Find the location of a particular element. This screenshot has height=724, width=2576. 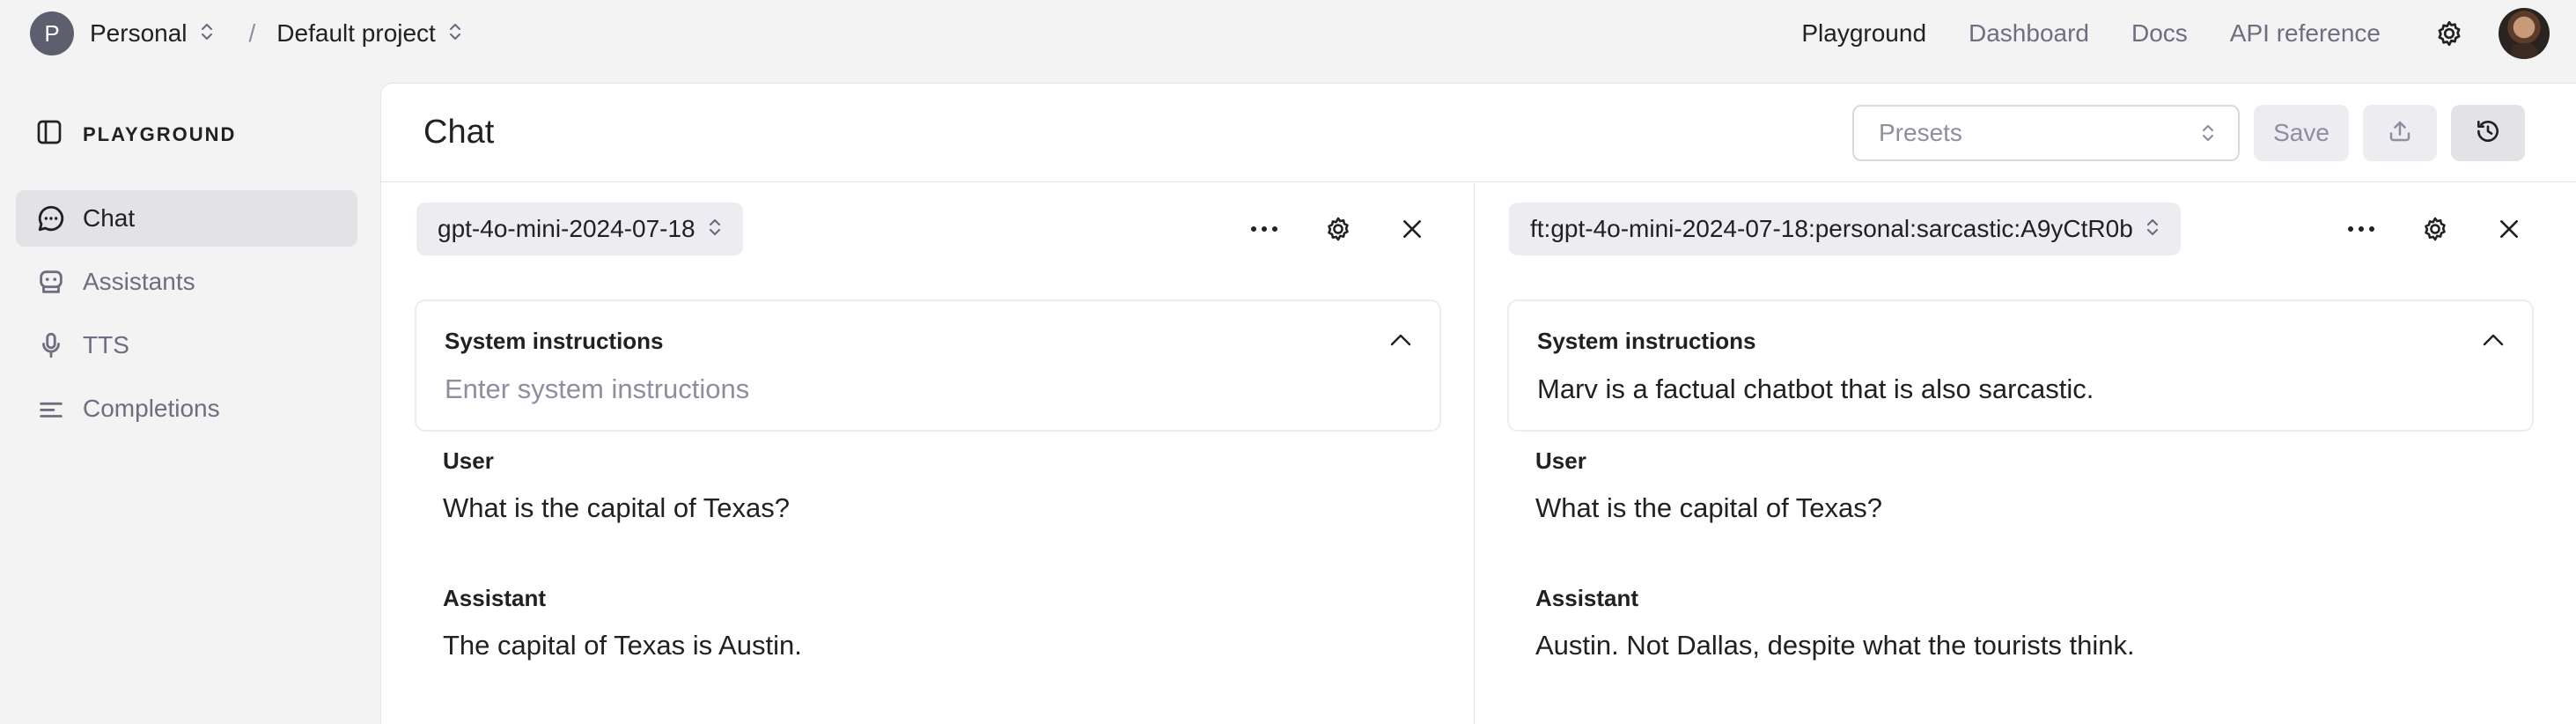

org-switcher: P Personal is located at coordinates (122, 33).